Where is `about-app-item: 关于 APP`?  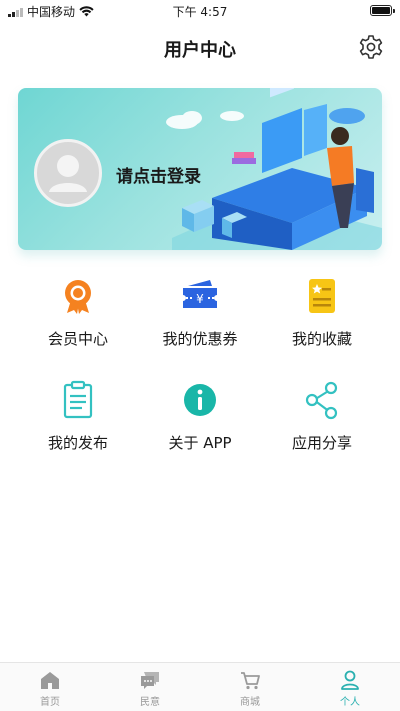
about-app-item: 关于 APP is located at coordinates (200, 416).